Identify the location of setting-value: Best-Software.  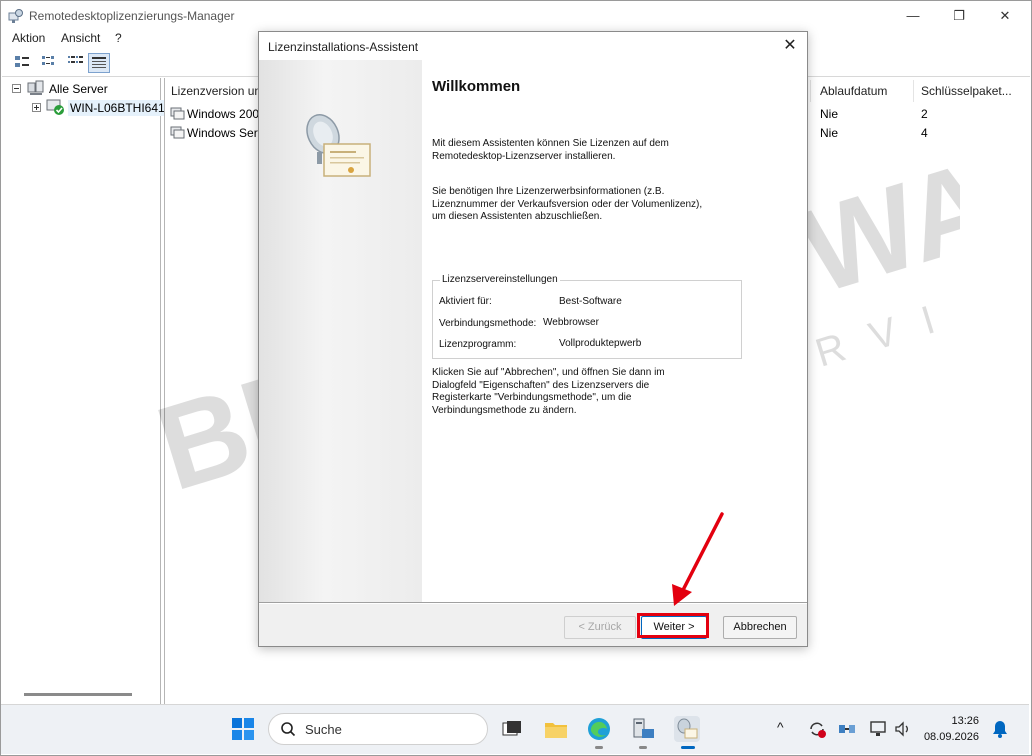
(590, 301).